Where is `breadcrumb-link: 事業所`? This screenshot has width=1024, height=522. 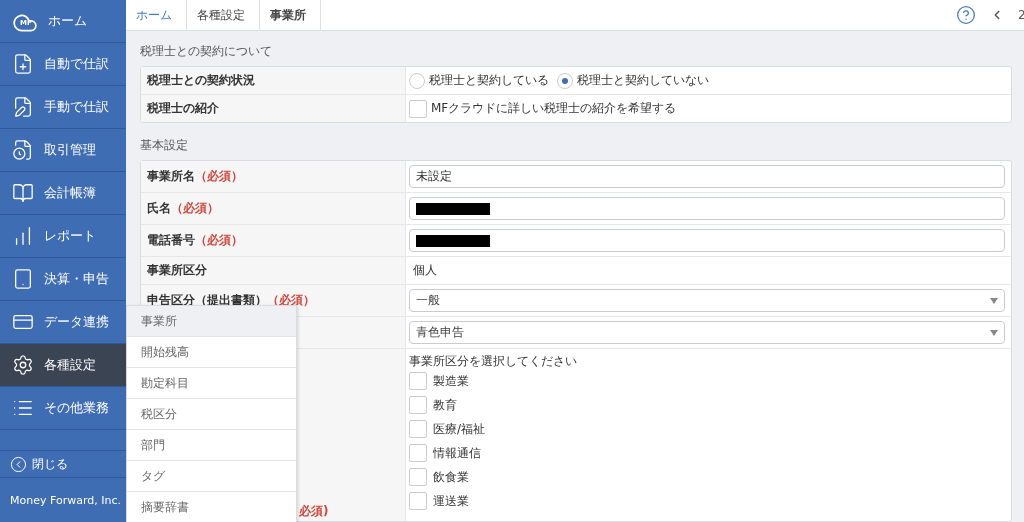
breadcrumb-link: 事業所 is located at coordinates (290, 15).